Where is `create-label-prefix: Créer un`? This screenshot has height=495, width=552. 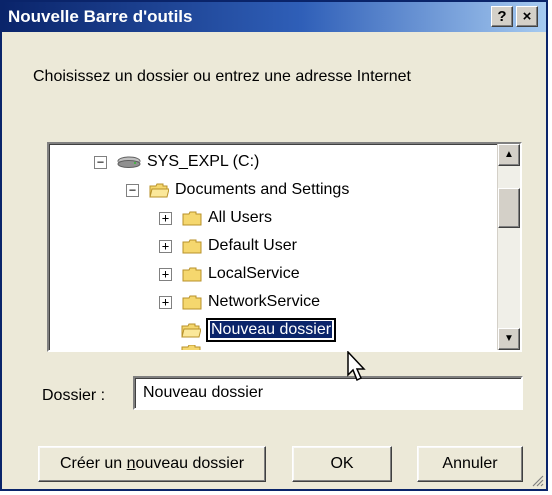 create-label-prefix: Créer un is located at coordinates (93, 463).